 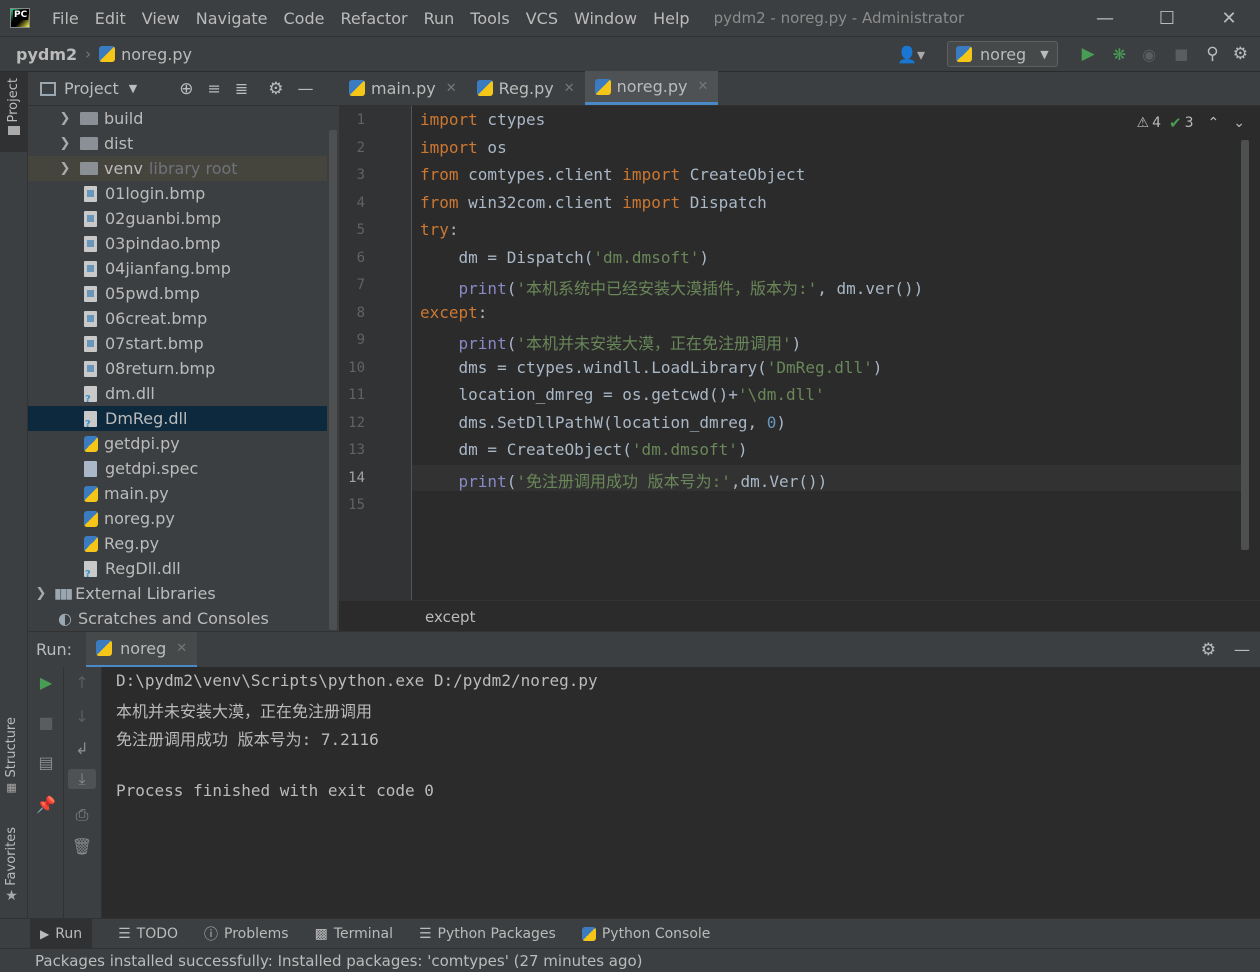 I want to click on breadcrumb-item: except, so click(x=450, y=617).